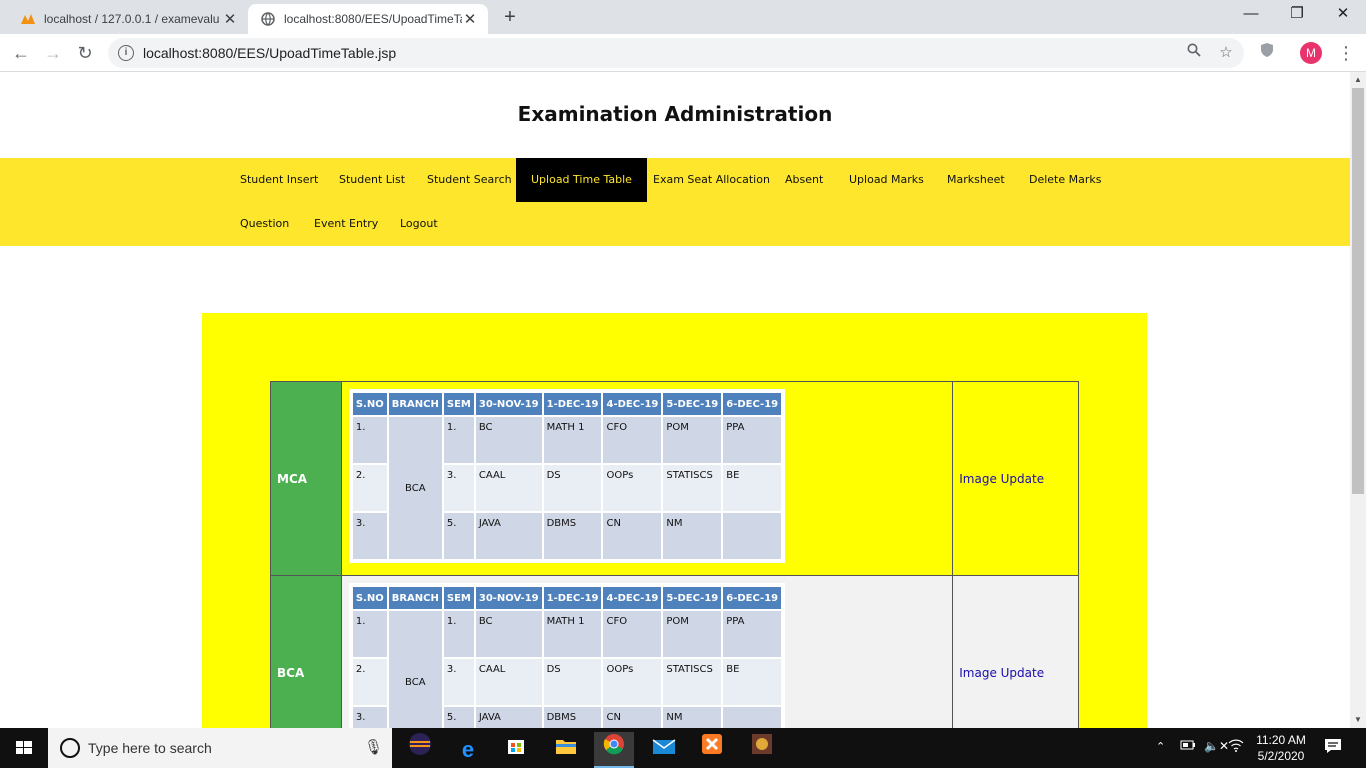  Describe the element at coordinates (1311, 53) in the screenshot. I see `profile-avatar: M` at that location.